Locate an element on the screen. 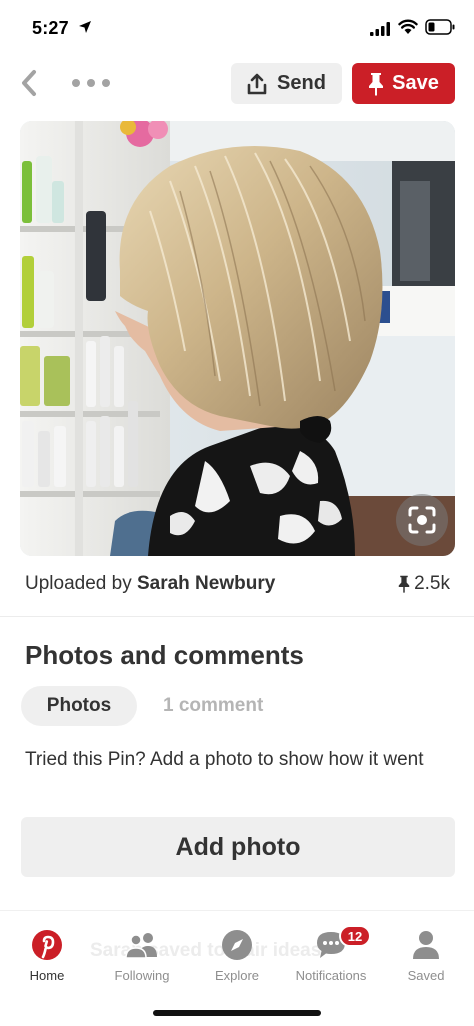 This screenshot has width=474, height=1026. nav-label-notifications: Notifications is located at coordinates (331, 975).